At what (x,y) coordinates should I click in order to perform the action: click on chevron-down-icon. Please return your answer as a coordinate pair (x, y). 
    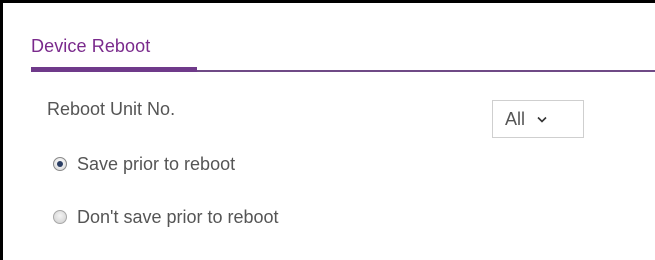
    Looking at the image, I should click on (542, 119).